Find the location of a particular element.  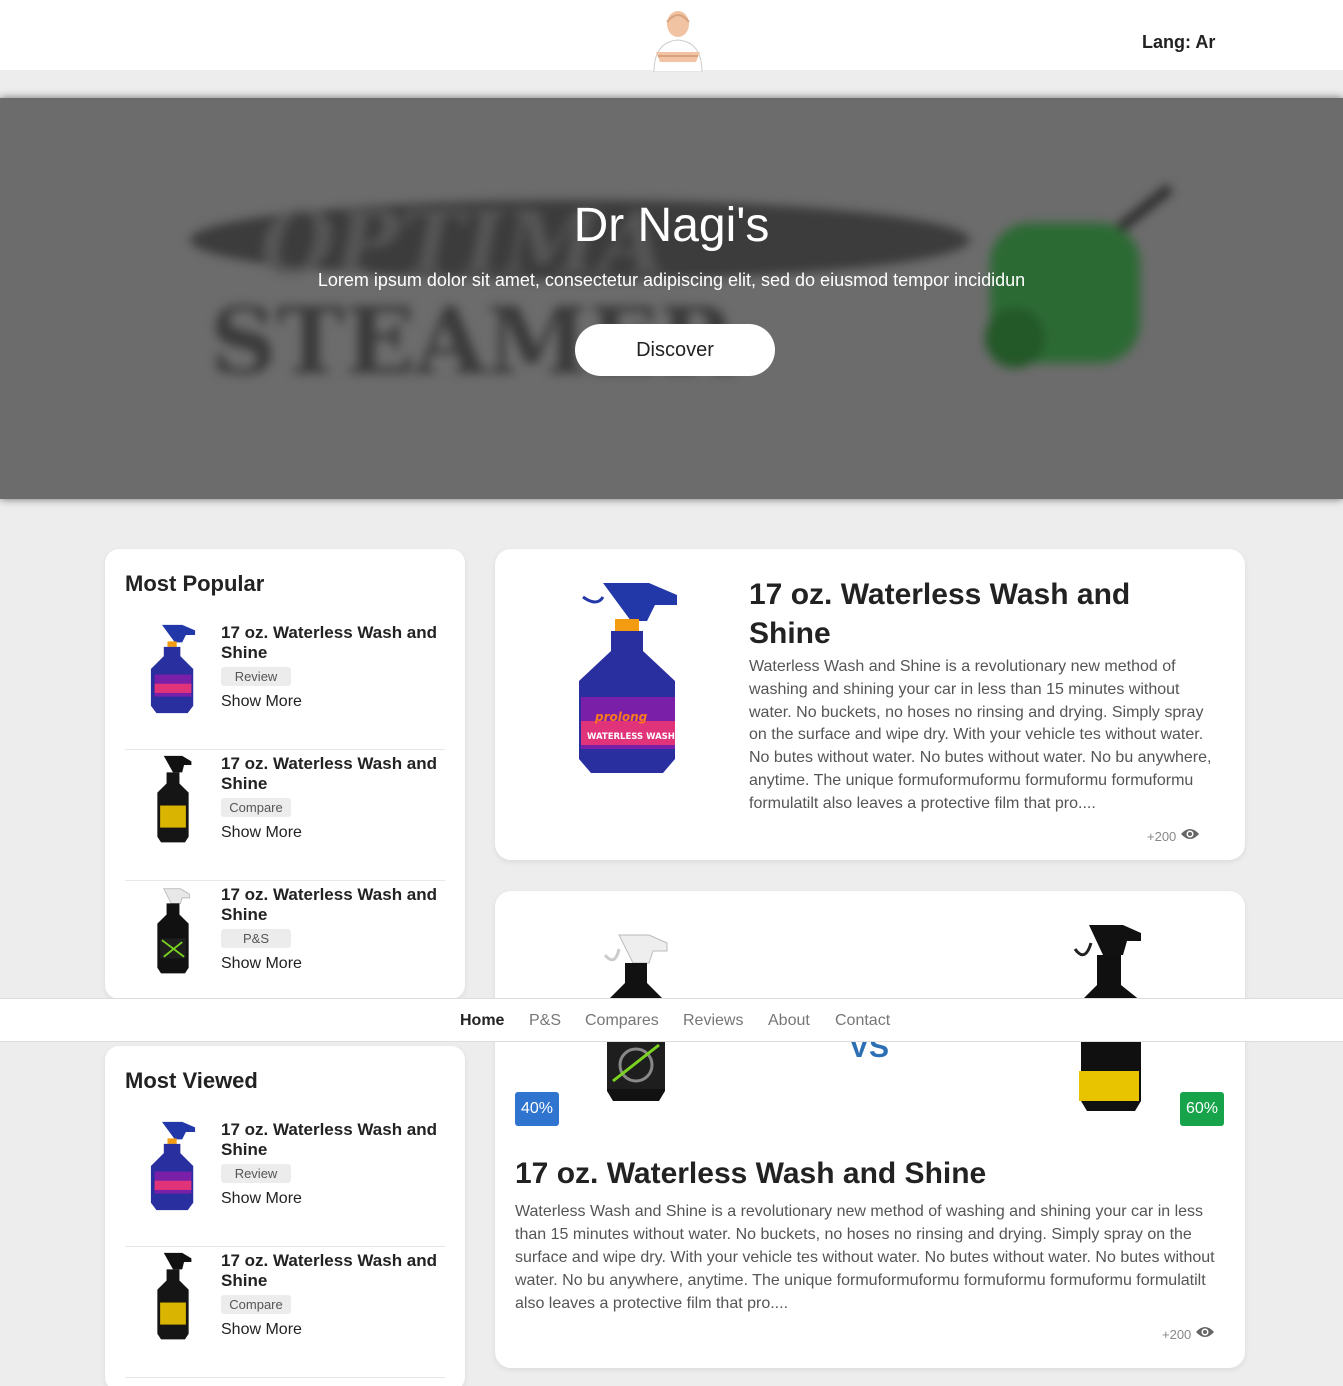

product-image: prolong WATERLESS WASH & SHINE is located at coordinates (630, 677).